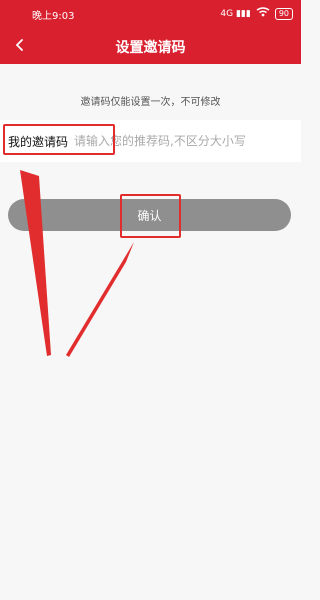  What do you see at coordinates (150, 102) in the screenshot?
I see `notice-text: 邀请码仅能设置一次，不可修改` at bounding box center [150, 102].